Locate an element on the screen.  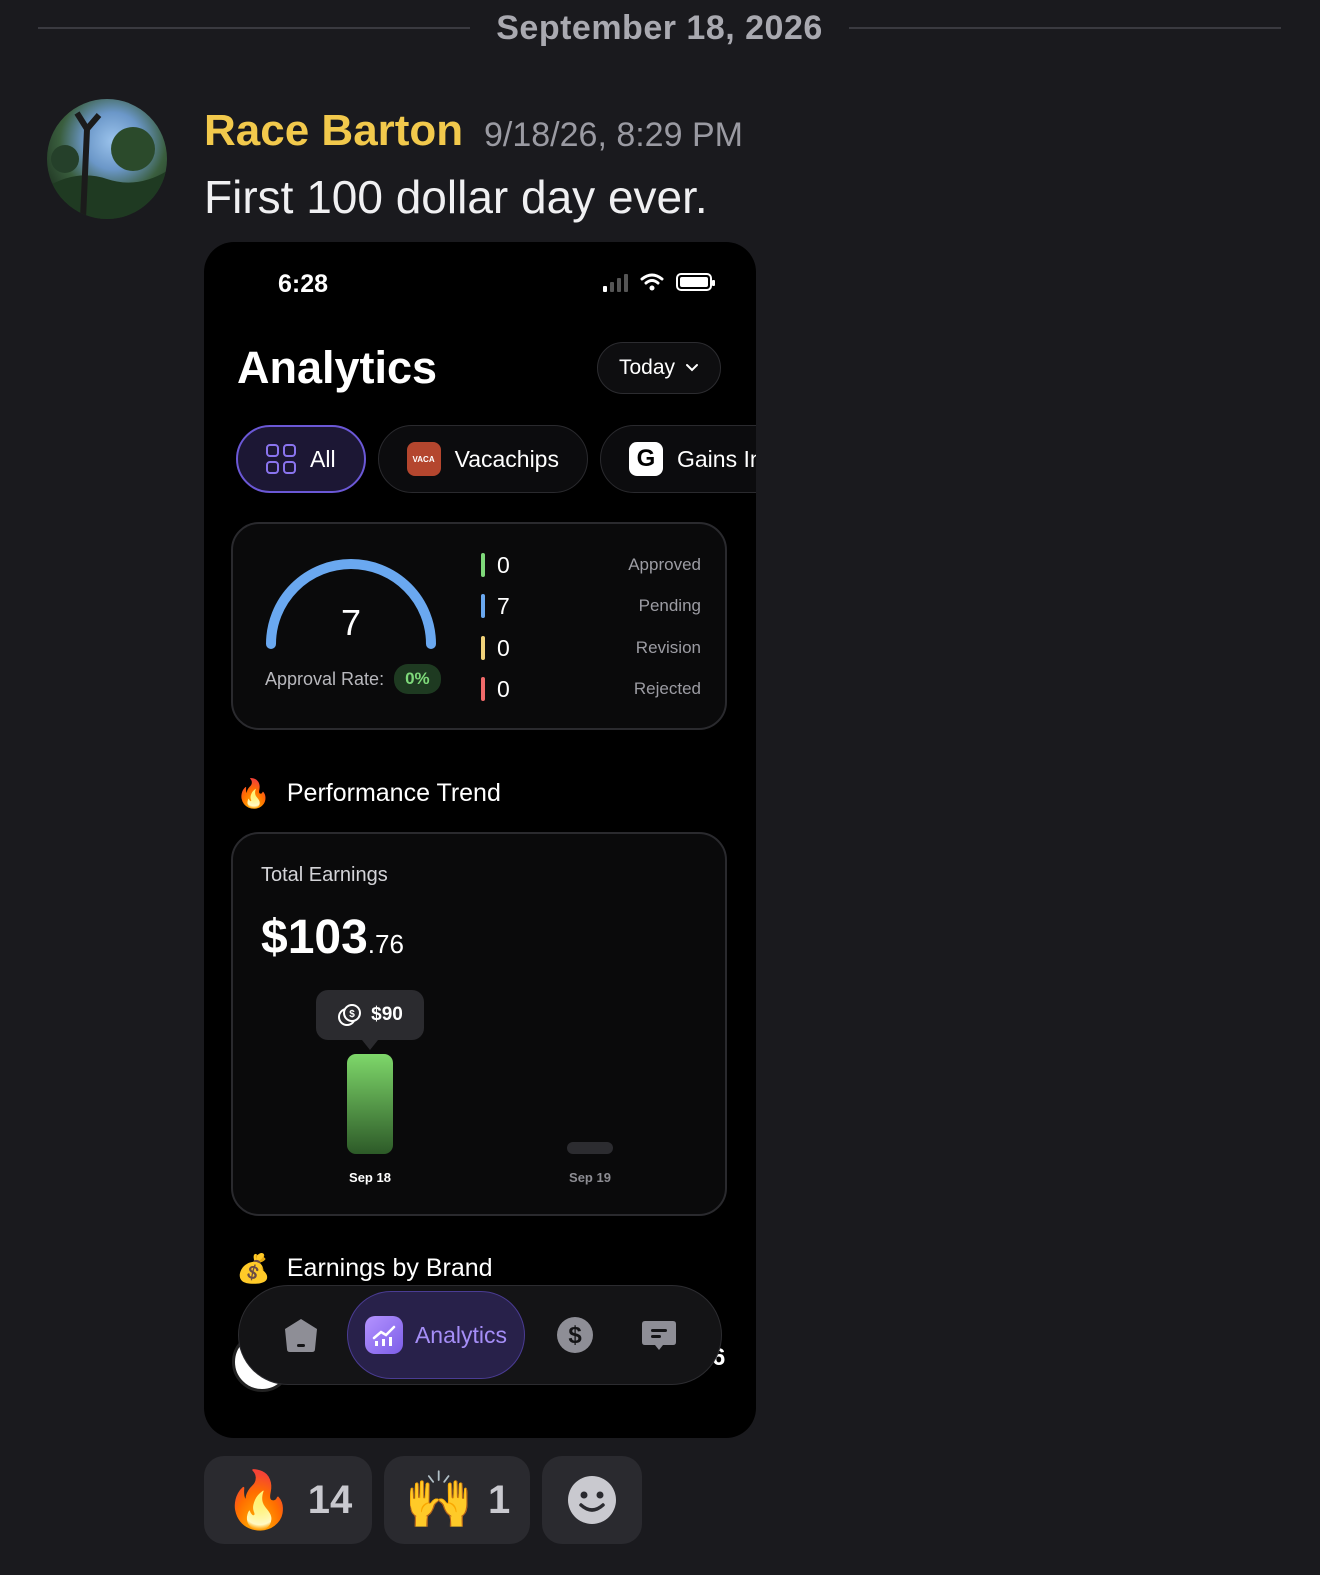
filter-chip-gains-in: G Gains In I is located at coordinates (677, 459).